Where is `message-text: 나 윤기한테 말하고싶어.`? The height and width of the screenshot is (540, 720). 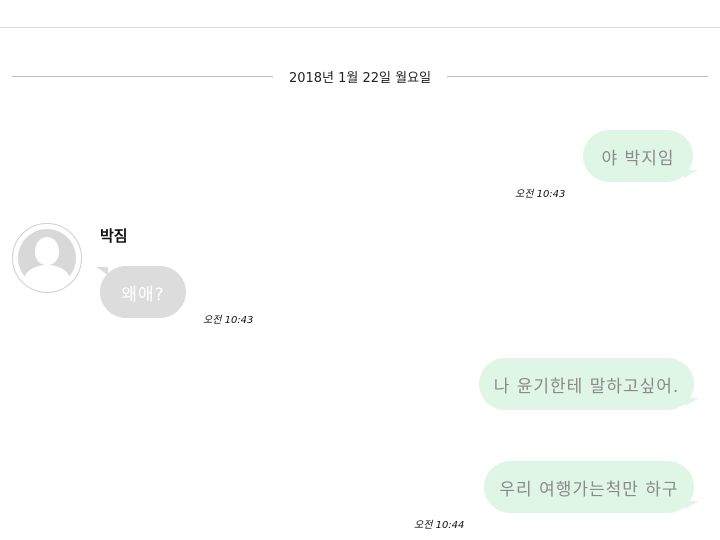
message-text: 나 윤기한테 말하고싶어. is located at coordinates (586, 386).